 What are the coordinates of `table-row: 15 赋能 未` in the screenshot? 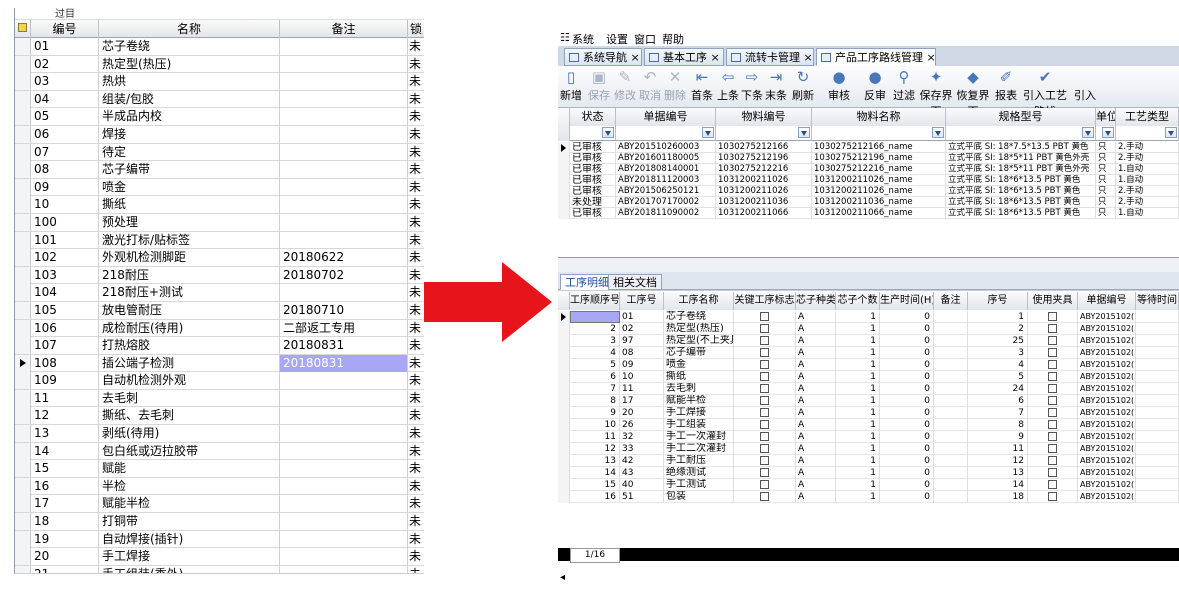 It's located at (219, 469).